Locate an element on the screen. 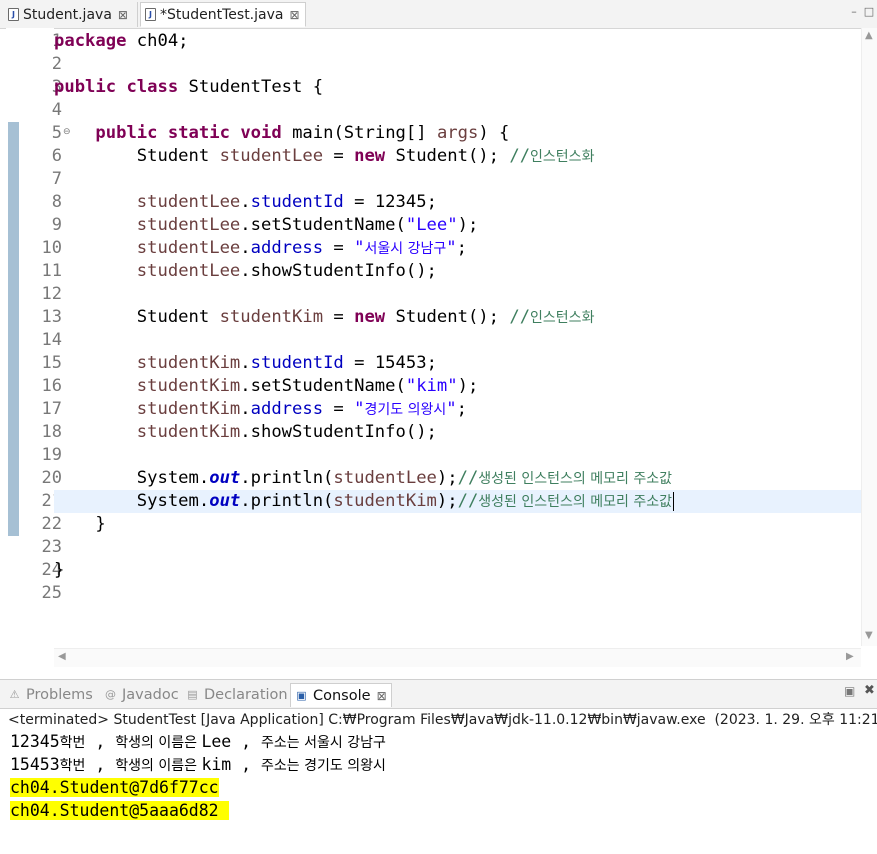 This screenshot has height=854, width=877. horizontal-scrollbar: ◀ ▶ is located at coordinates (457, 657).